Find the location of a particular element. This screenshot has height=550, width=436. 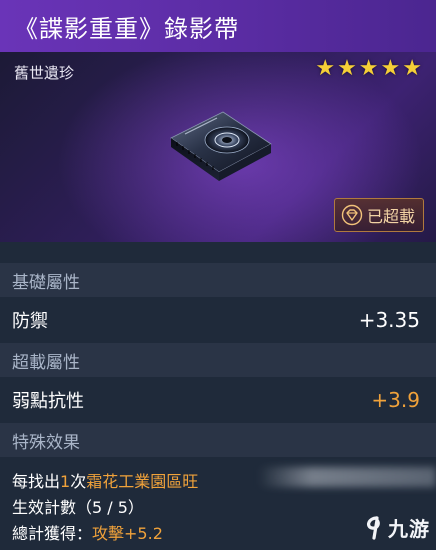

watermark: 九游 is located at coordinates (396, 527).